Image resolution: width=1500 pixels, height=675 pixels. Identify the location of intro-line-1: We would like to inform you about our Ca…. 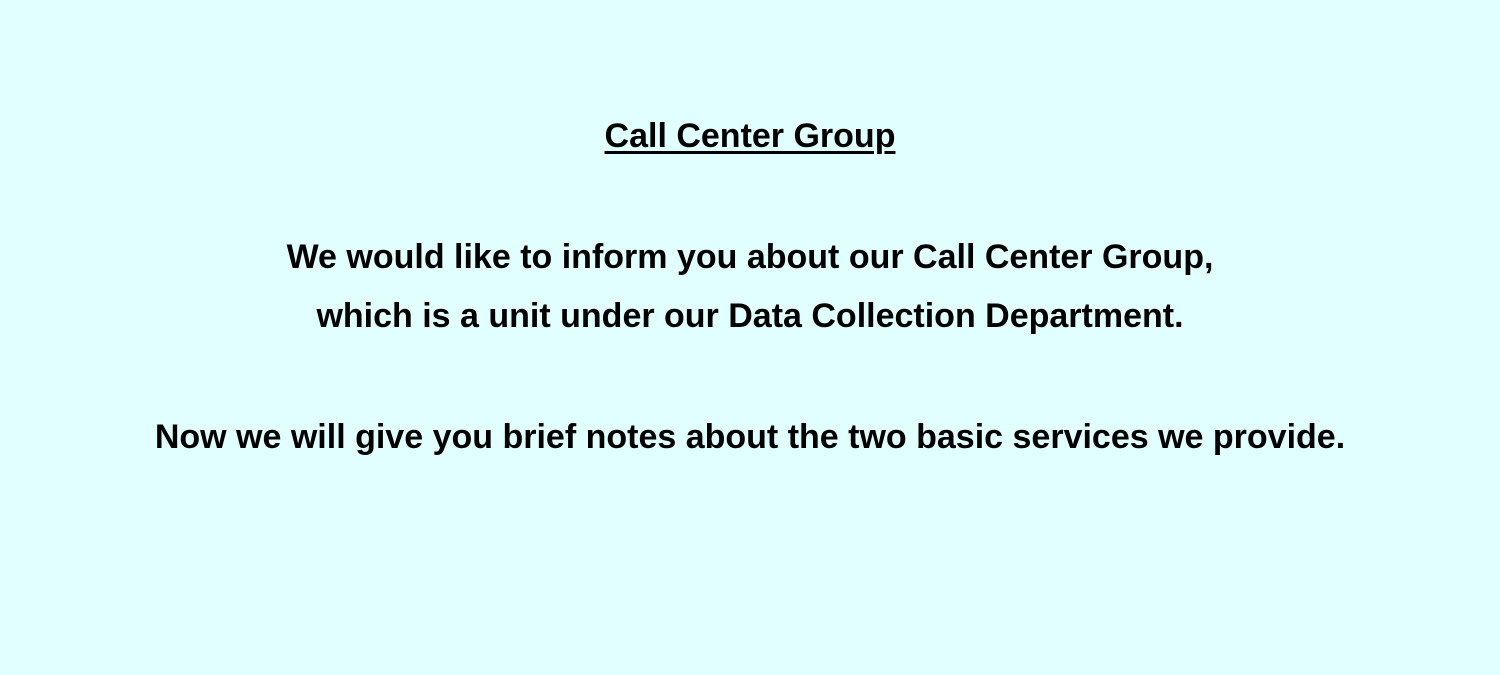
(750, 257).